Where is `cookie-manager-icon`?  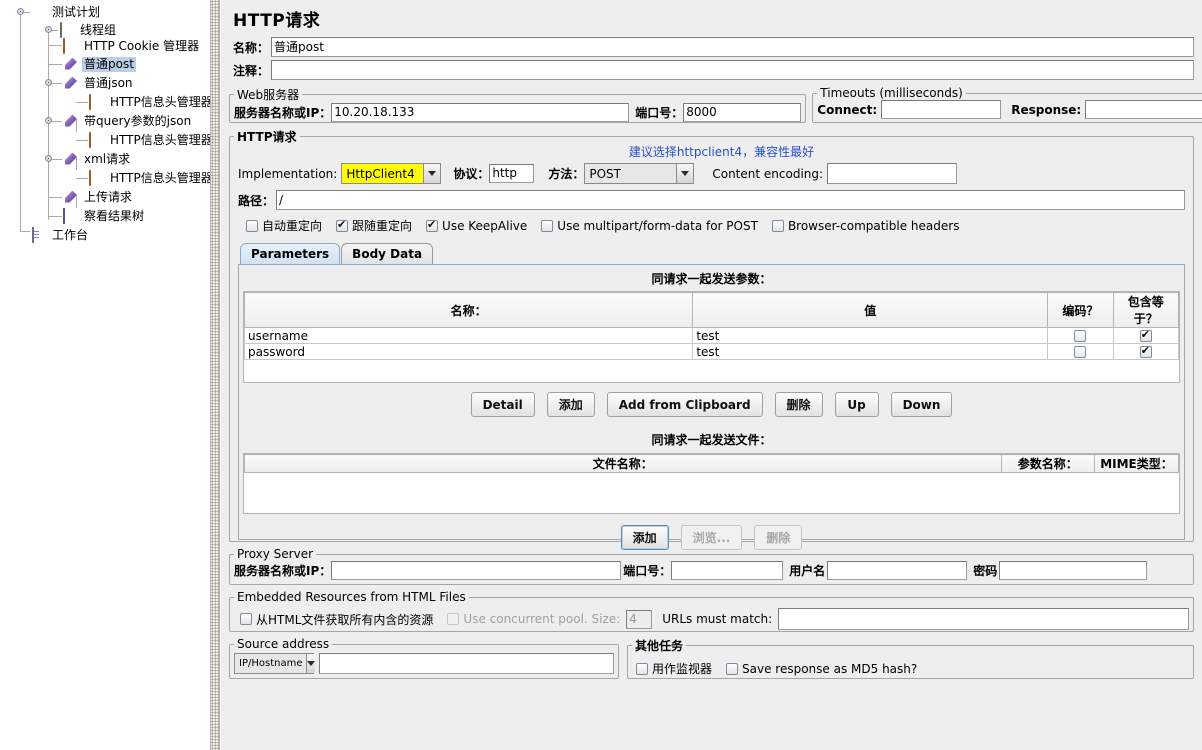
cookie-manager-icon is located at coordinates (70, 46).